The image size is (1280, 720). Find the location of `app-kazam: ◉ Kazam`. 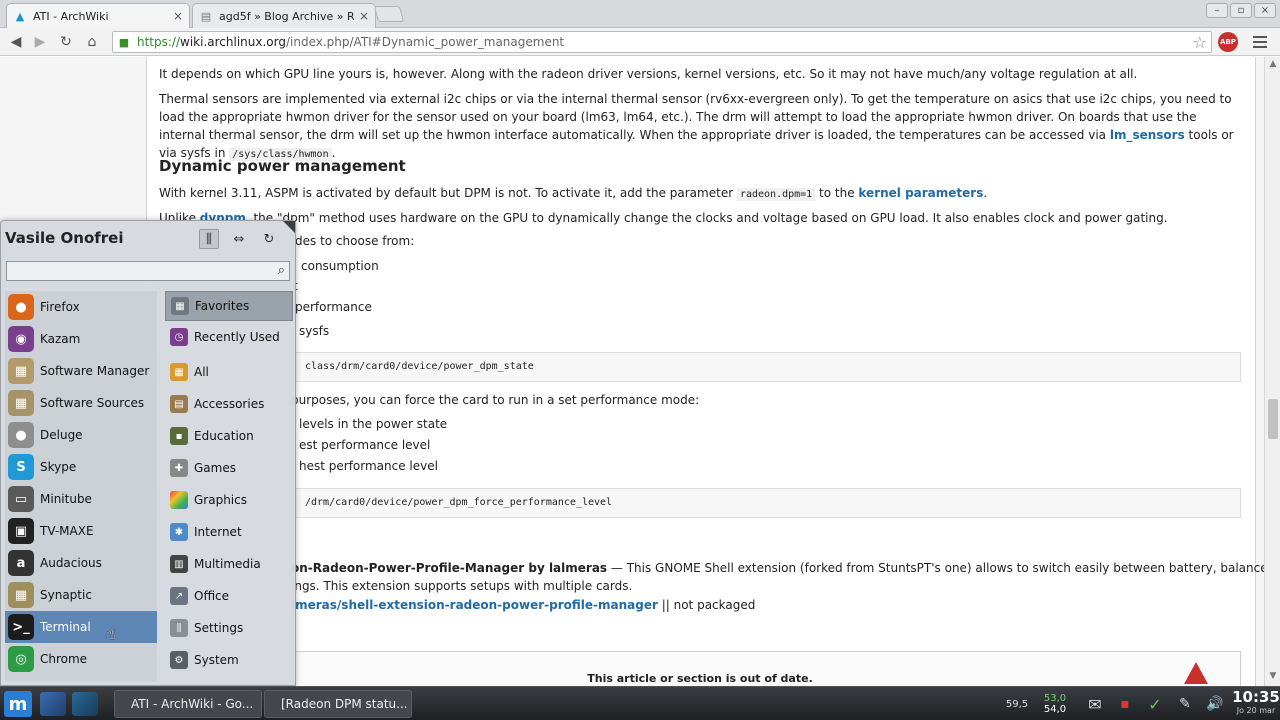

app-kazam: ◉ Kazam is located at coordinates (81, 339).